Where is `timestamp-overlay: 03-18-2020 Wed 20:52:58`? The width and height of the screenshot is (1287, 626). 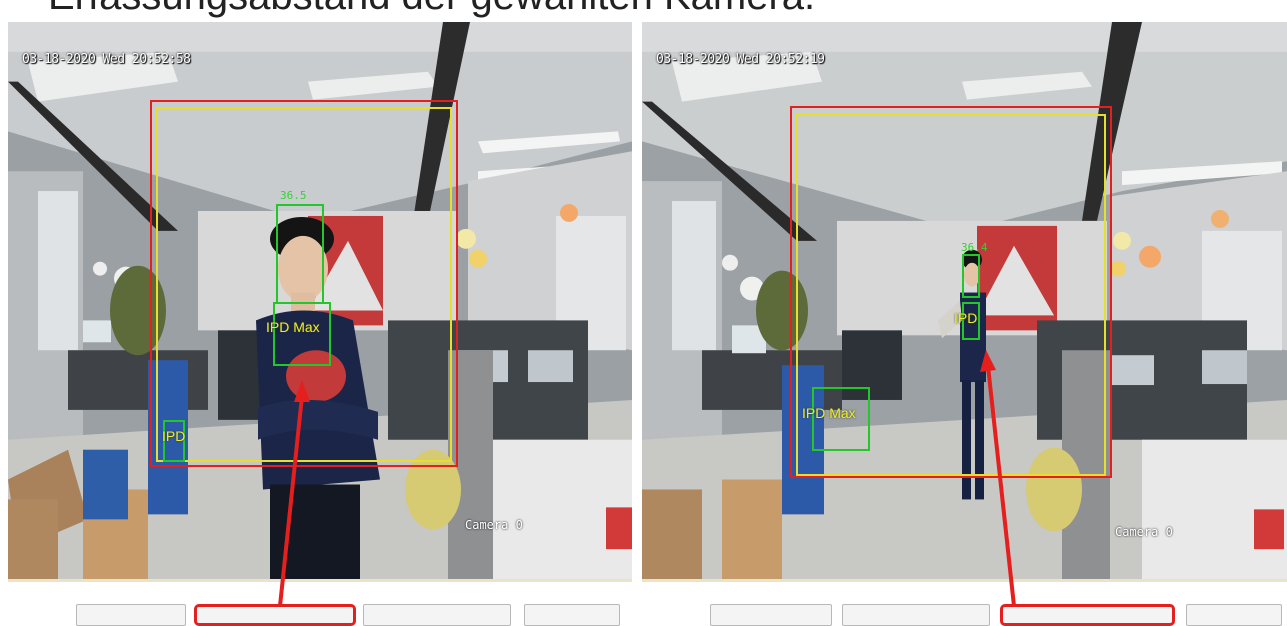 timestamp-overlay: 03-18-2020 Wed 20:52:58 is located at coordinates (106, 59).